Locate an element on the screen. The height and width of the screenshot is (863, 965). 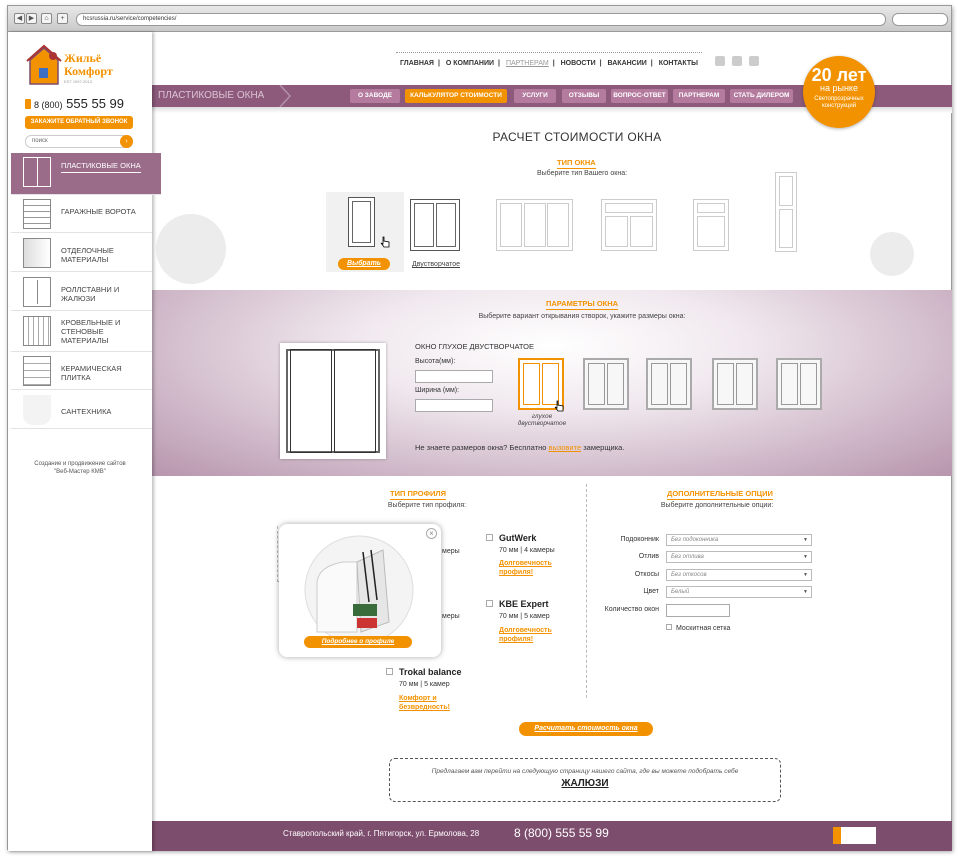
height-input is located at coordinates (454, 376).